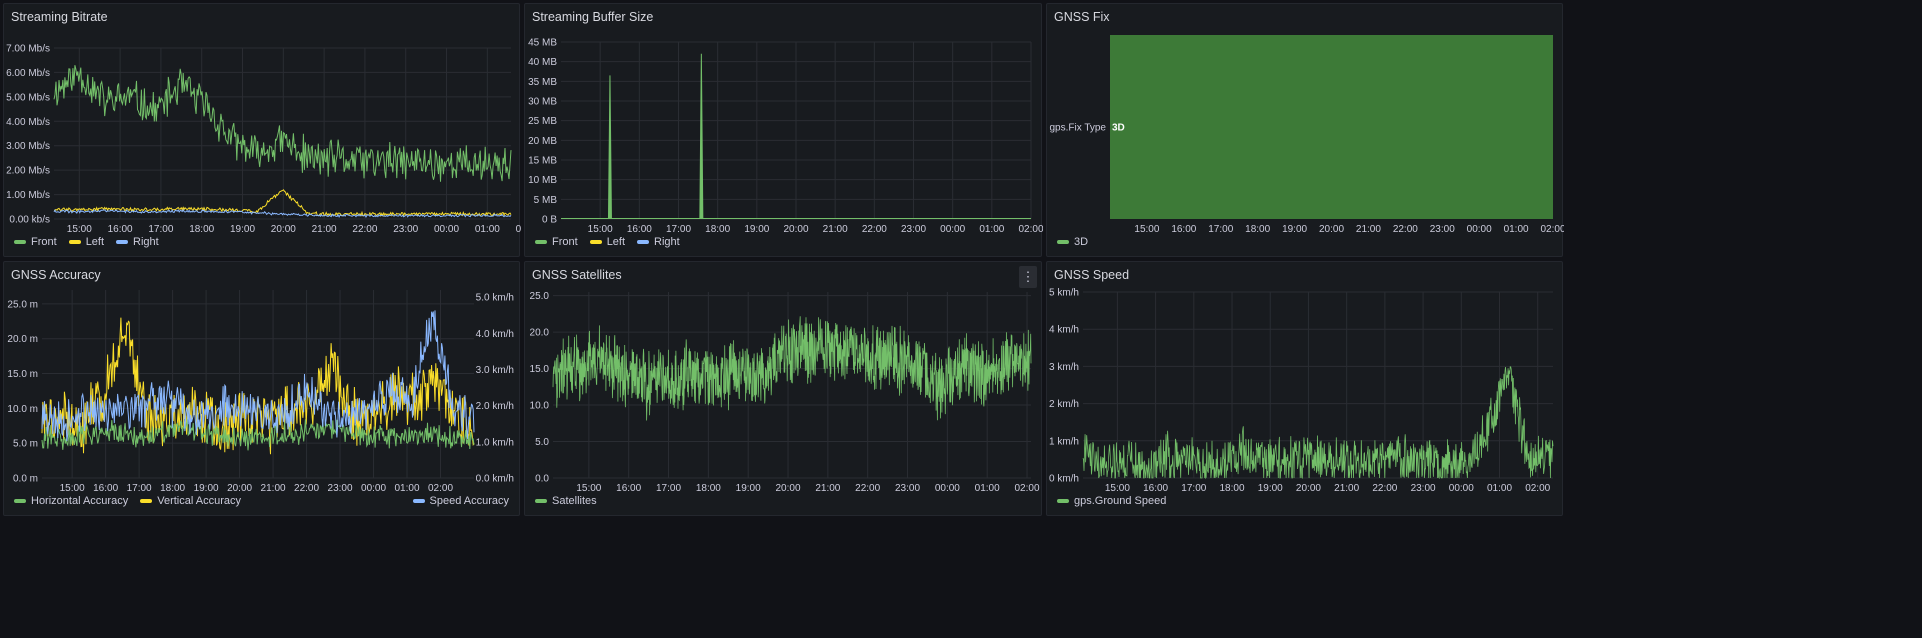 This screenshot has height=638, width=1922. What do you see at coordinates (748, 488) in the screenshot?
I see `x-tick-label: 19:00` at bounding box center [748, 488].